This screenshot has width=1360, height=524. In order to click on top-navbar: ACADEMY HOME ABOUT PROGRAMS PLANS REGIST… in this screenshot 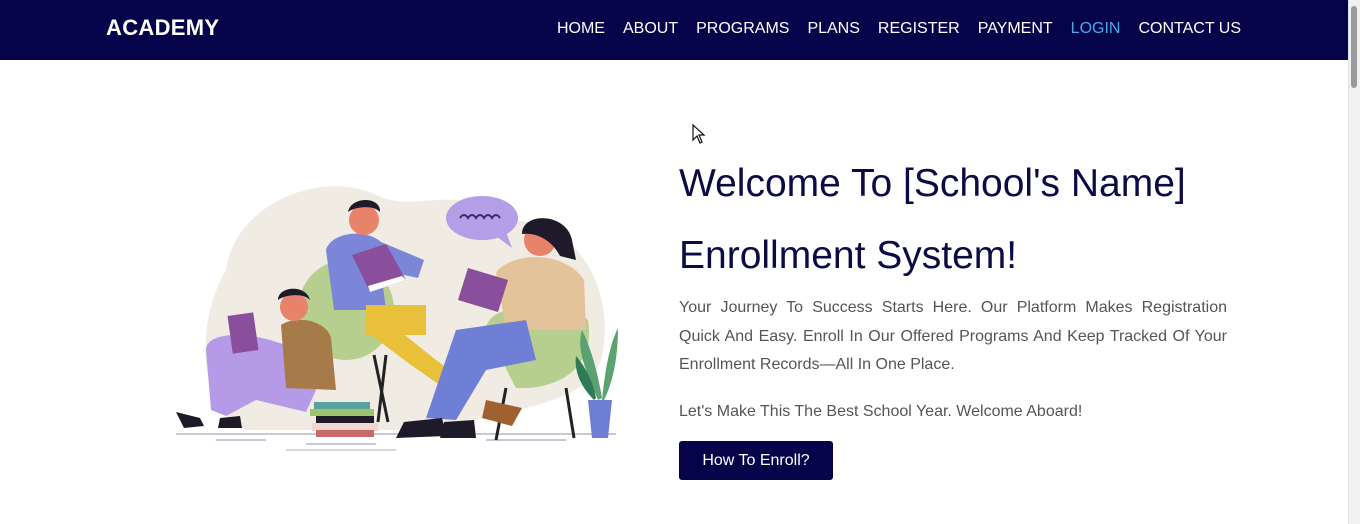, I will do `click(674, 30)`.